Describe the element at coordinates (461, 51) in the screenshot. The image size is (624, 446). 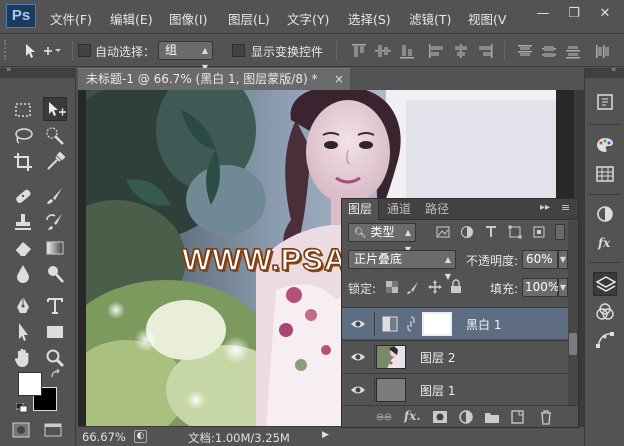
I see `align-hcenter-icon` at that location.